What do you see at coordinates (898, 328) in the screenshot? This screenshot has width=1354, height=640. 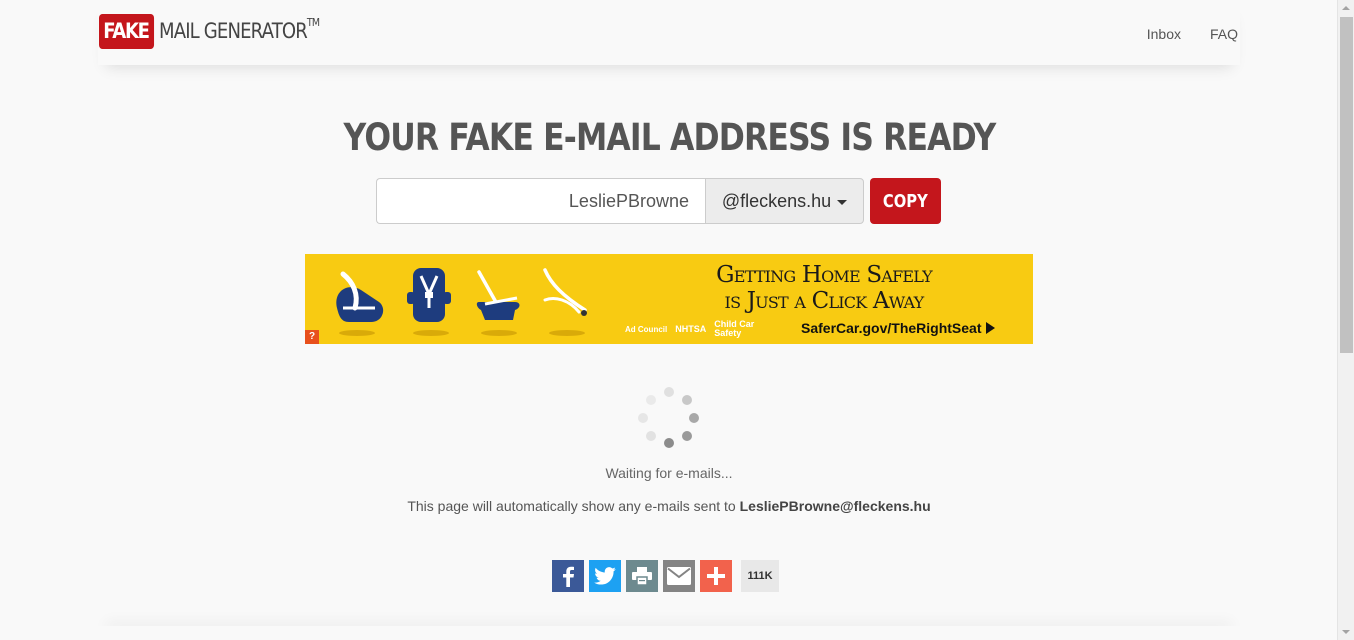 I see `ad-url-link: SaferCar.gov/TheRightSeat` at bounding box center [898, 328].